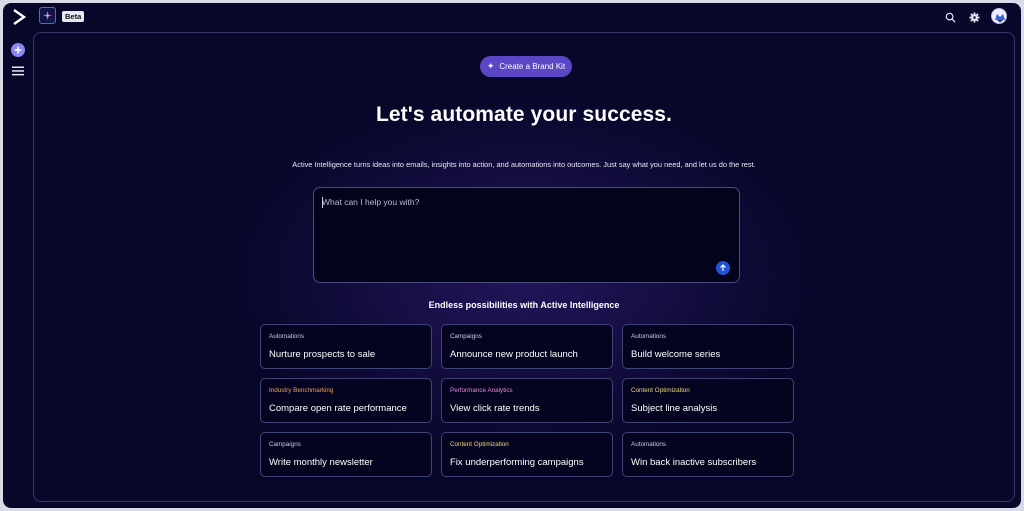 The height and width of the screenshot is (511, 1024). I want to click on card-title: View click rate trends, so click(495, 408).